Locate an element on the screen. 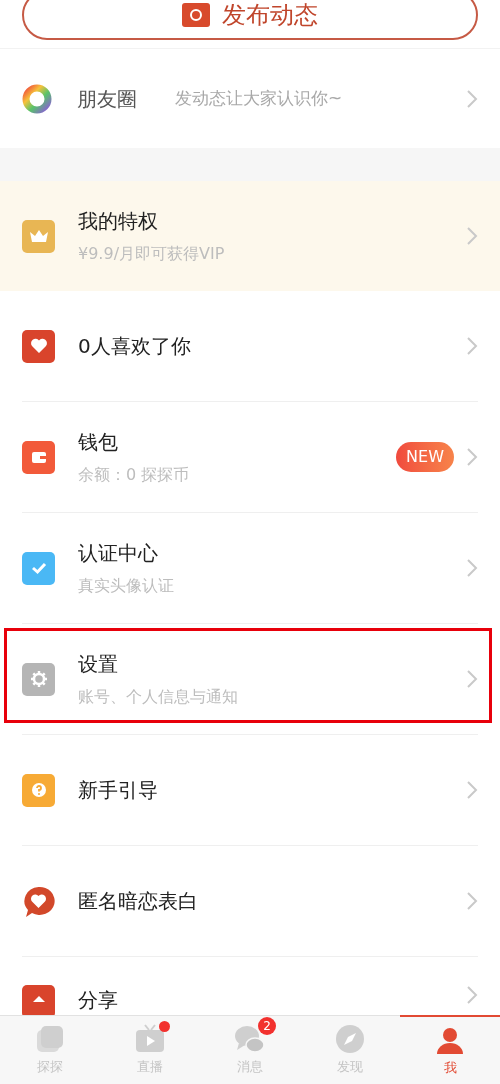  rainbow-ring-icon is located at coordinates (37, 98).